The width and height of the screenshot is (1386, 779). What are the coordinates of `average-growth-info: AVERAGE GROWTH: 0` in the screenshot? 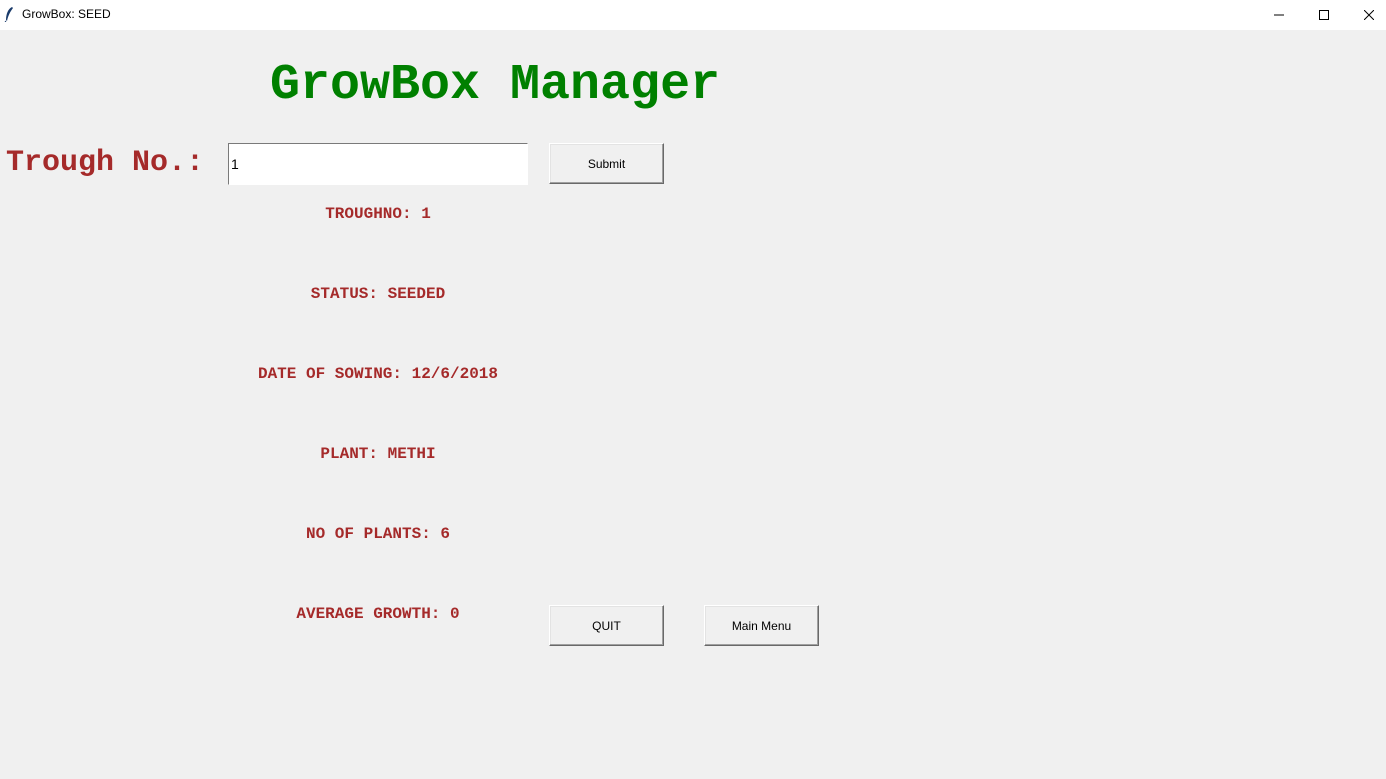 It's located at (378, 614).